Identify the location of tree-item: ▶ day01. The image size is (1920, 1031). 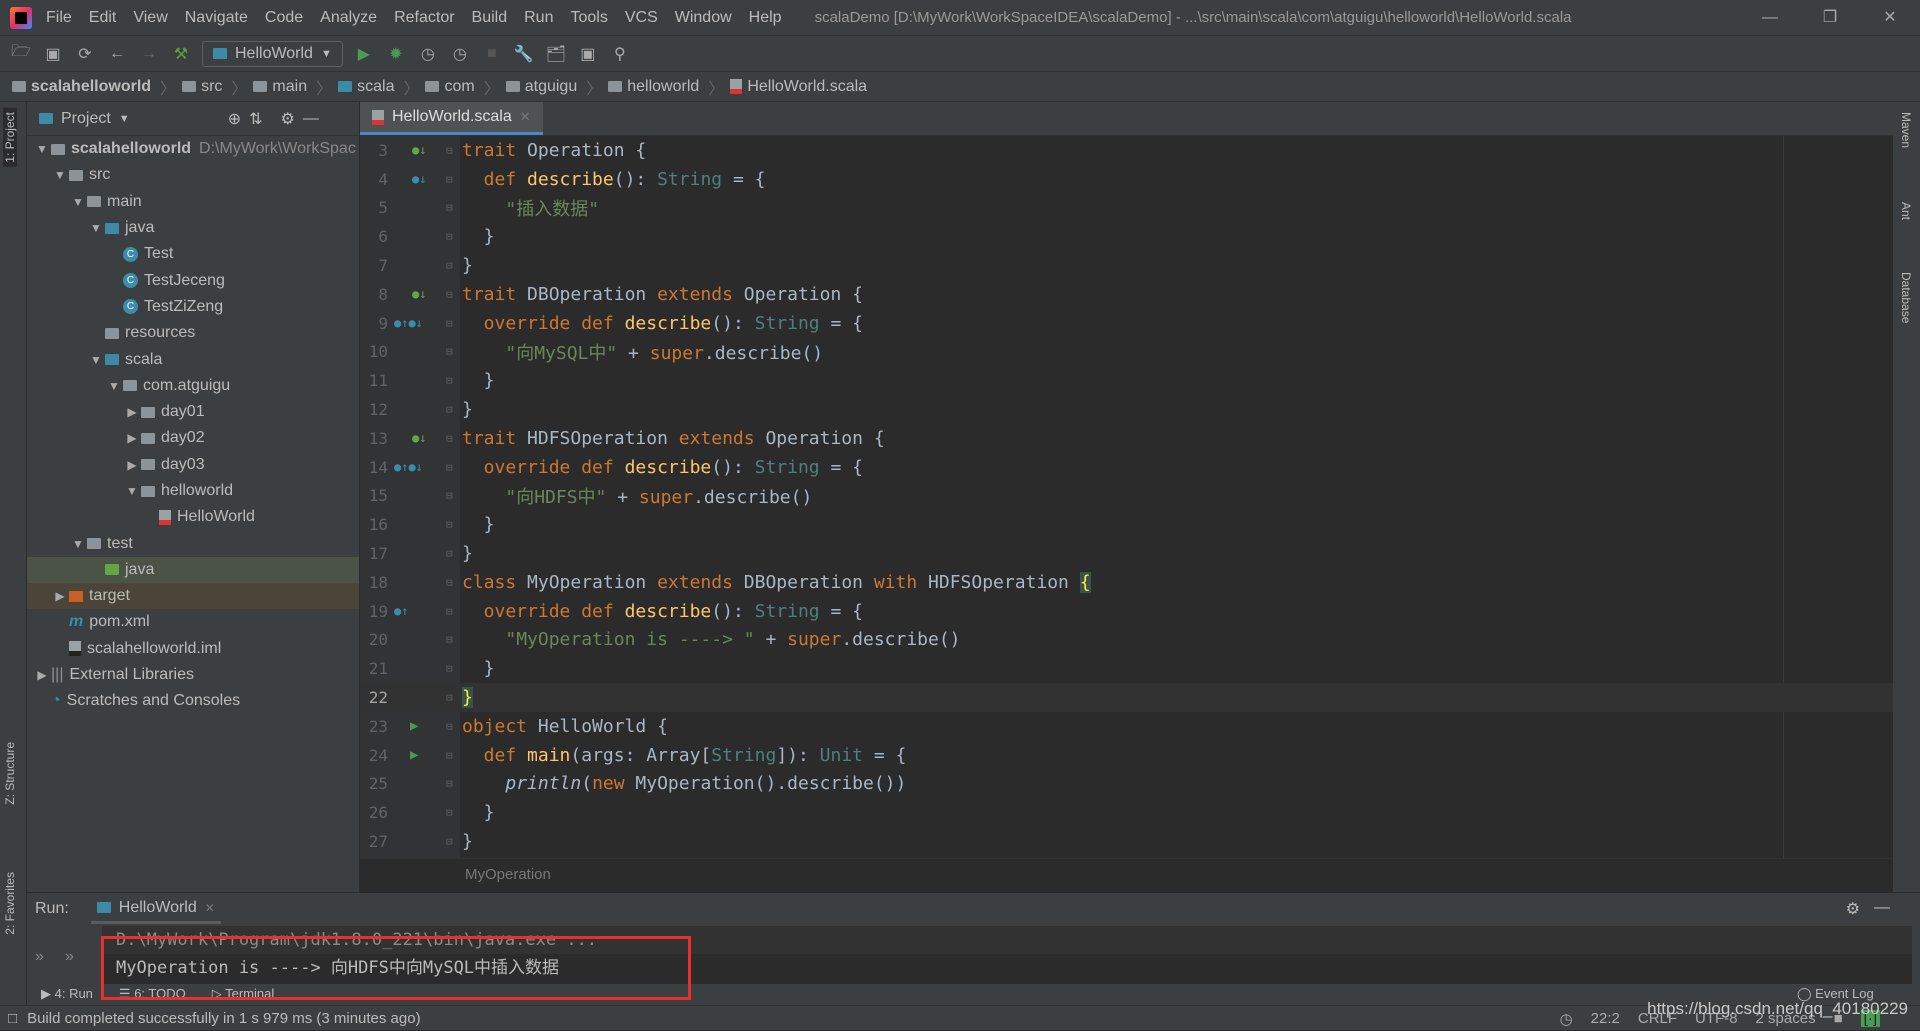
(193, 412).